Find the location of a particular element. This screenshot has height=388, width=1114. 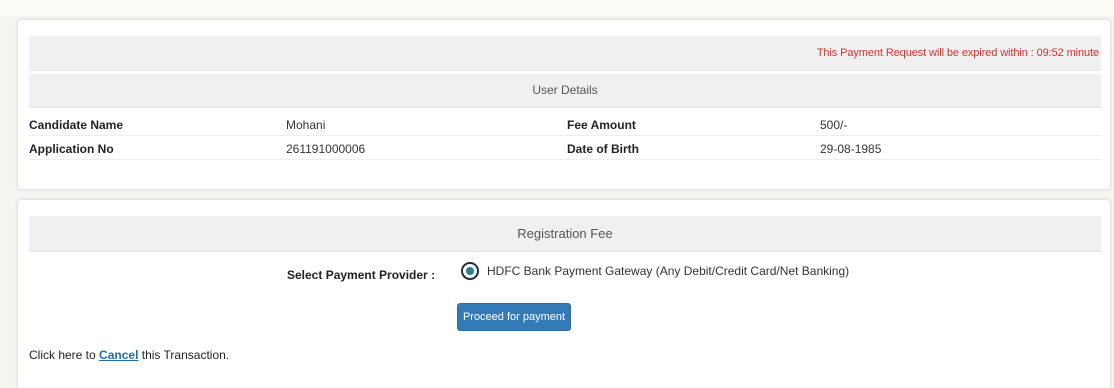

proceed-for-payment-button: Proceed for payment is located at coordinates (514, 317).